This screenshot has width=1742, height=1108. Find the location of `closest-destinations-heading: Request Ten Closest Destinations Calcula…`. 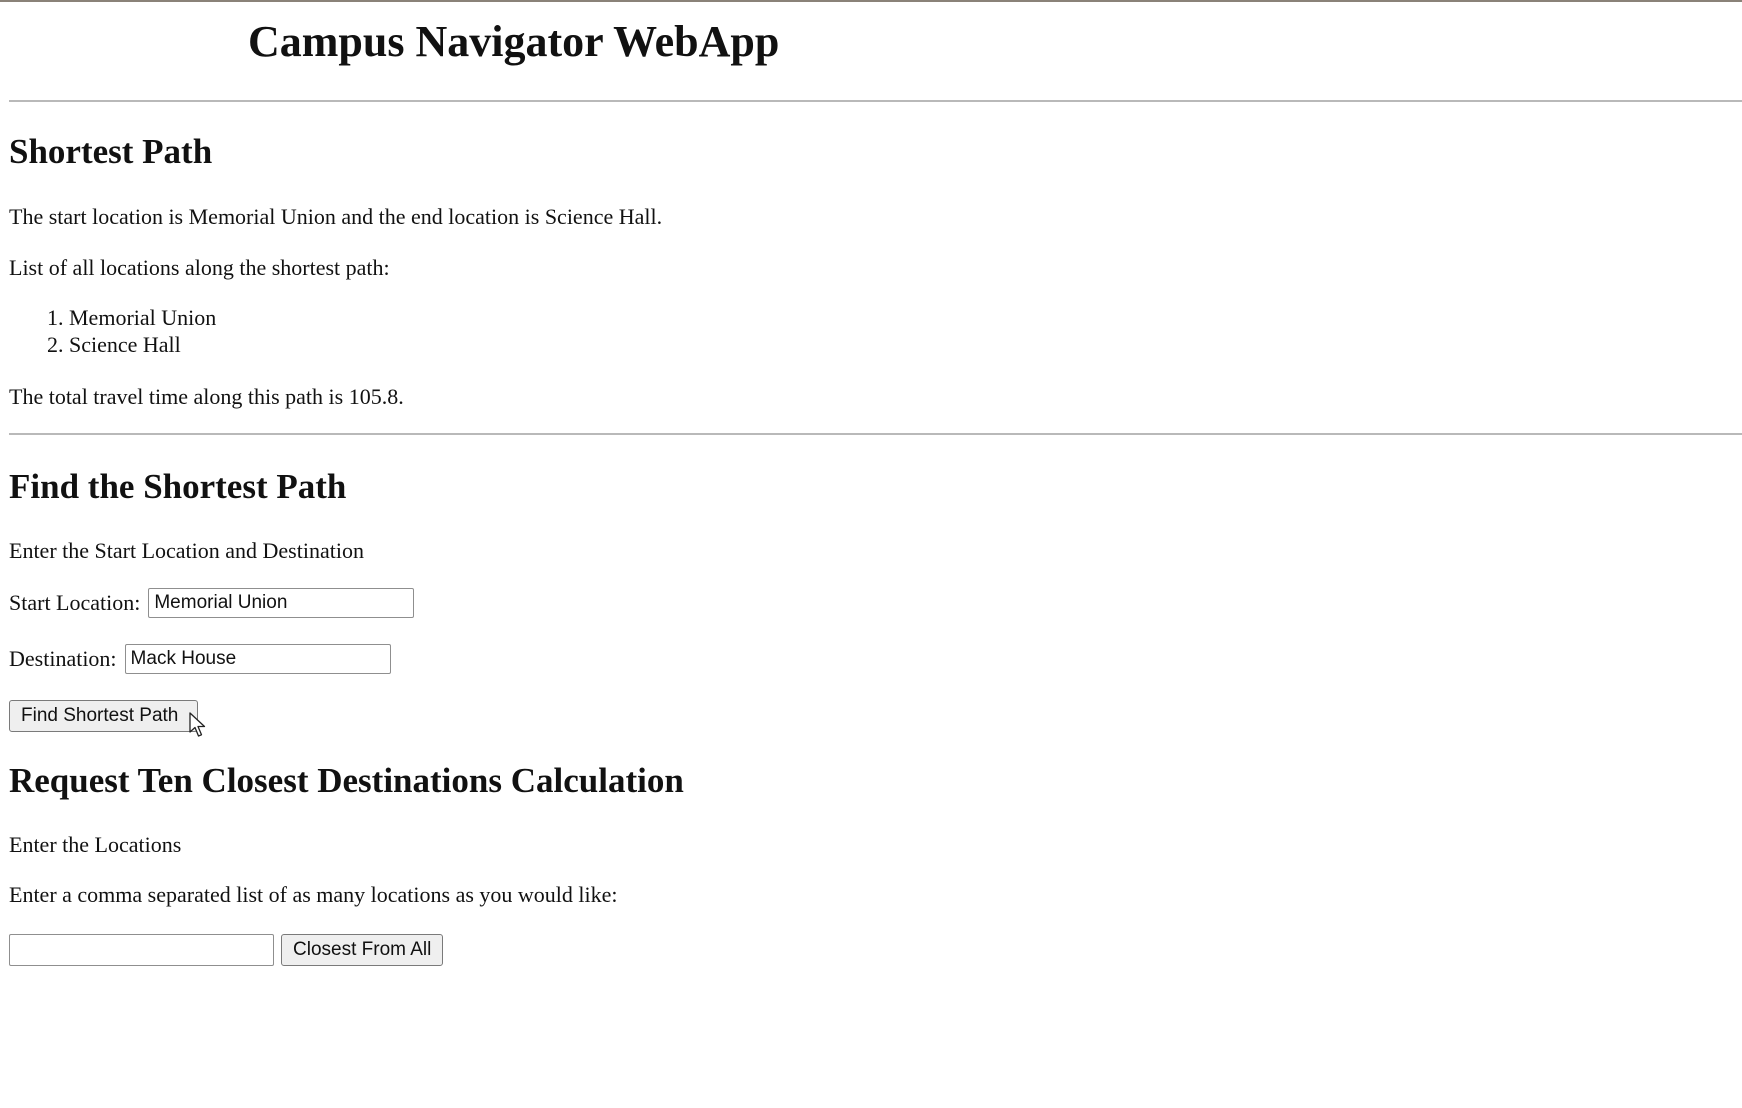

closest-destinations-heading: Request Ten Closest Destinations Calcula… is located at coordinates (346, 780).